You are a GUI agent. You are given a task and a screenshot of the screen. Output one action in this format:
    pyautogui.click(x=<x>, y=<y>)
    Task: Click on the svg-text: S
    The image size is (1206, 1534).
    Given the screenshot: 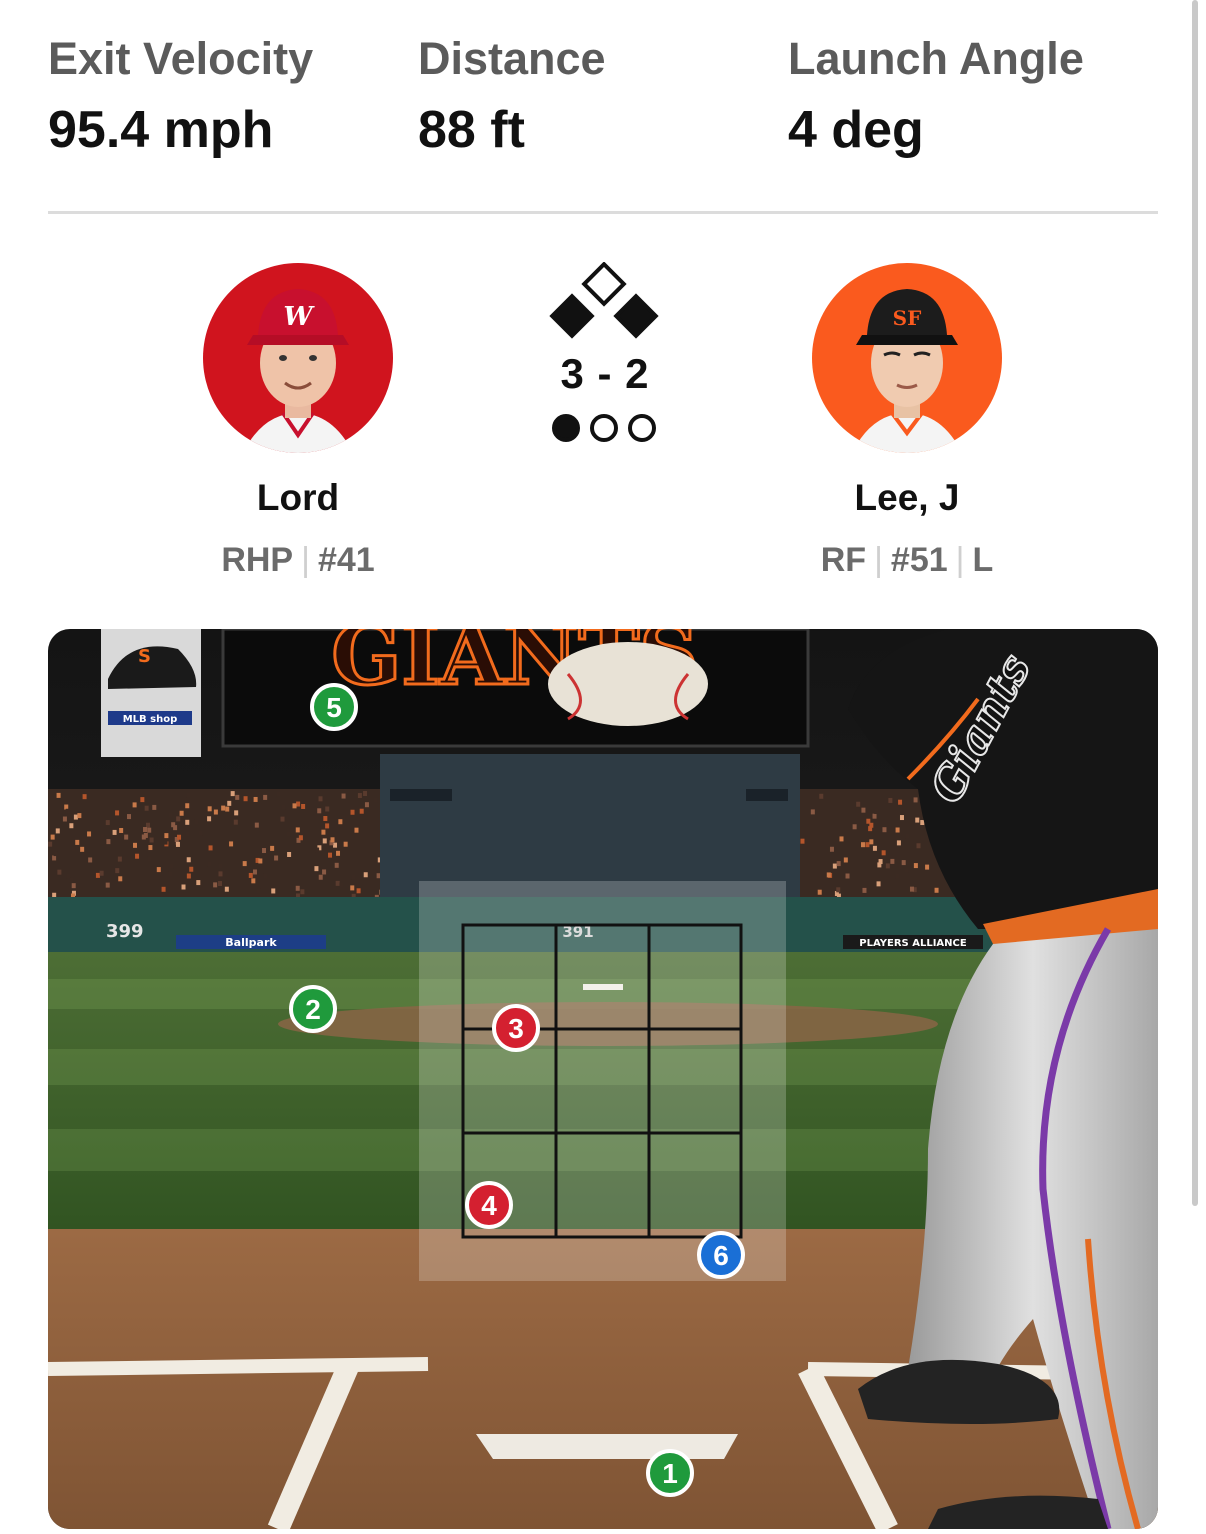 What is the action you would take?
    pyautogui.click(x=144, y=656)
    